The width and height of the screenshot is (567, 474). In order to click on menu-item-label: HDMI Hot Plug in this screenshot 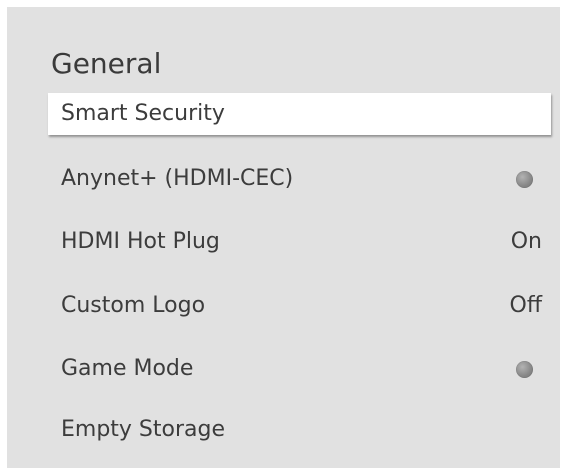, I will do `click(140, 241)`.